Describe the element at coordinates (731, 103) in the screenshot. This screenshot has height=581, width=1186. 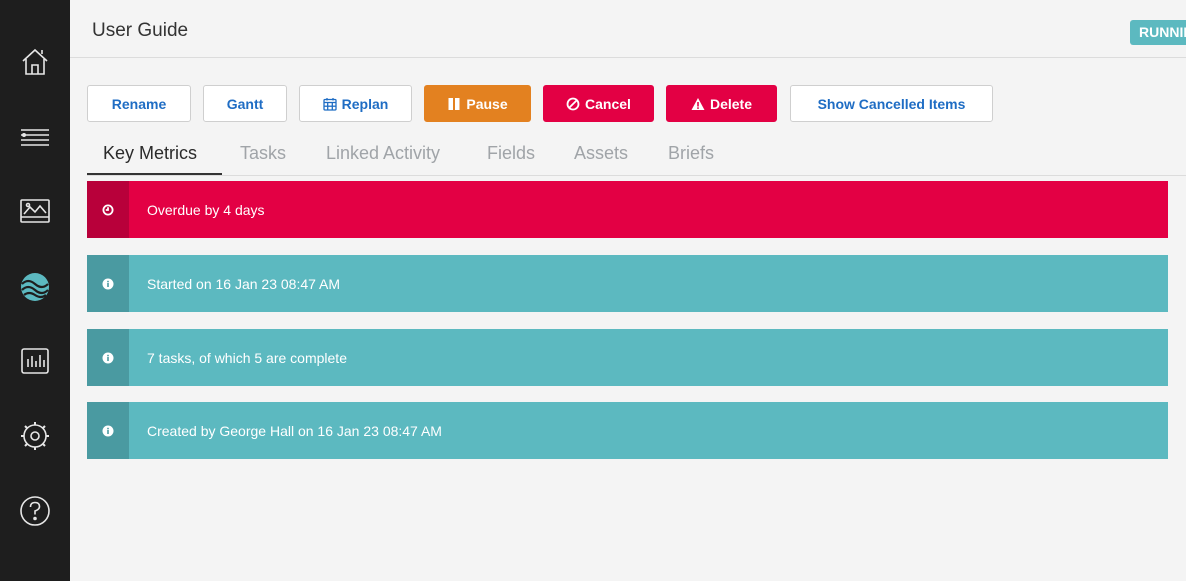
I see `delete-label: Delete` at that location.